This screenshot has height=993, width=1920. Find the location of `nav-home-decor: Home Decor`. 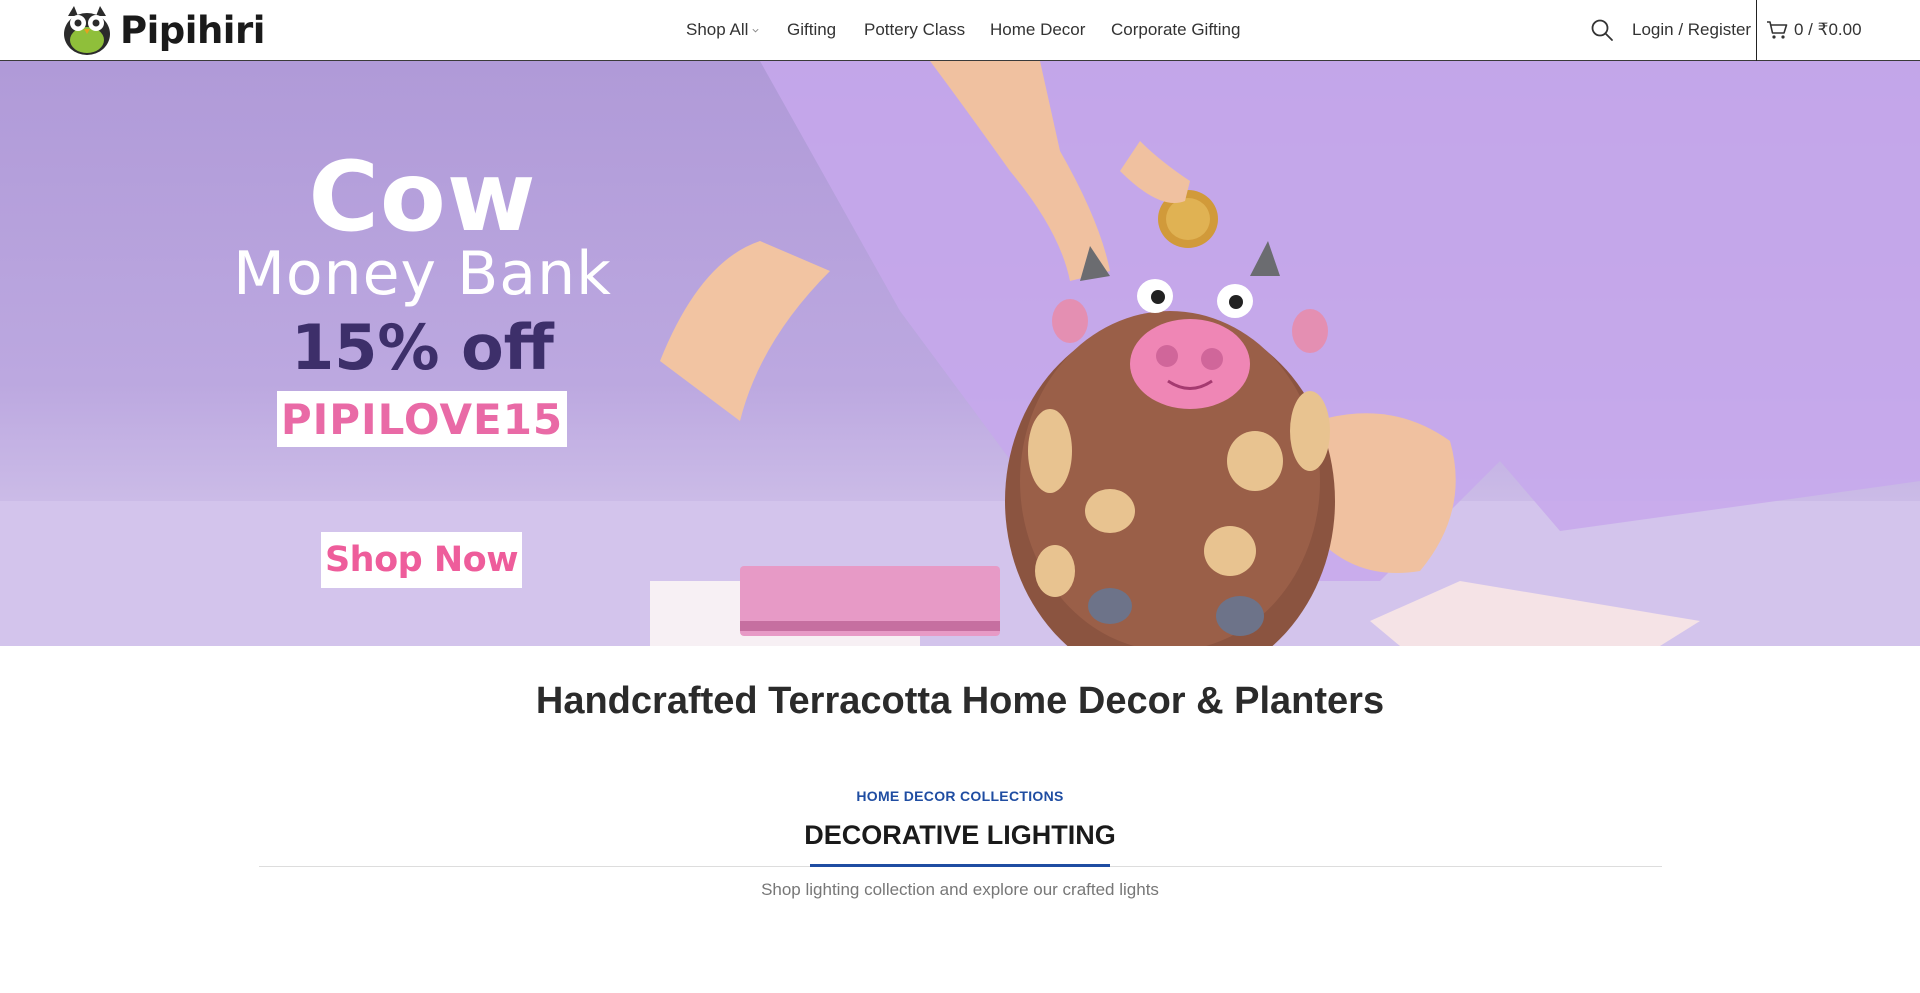

nav-home-decor: Home Decor is located at coordinates (1037, 30).